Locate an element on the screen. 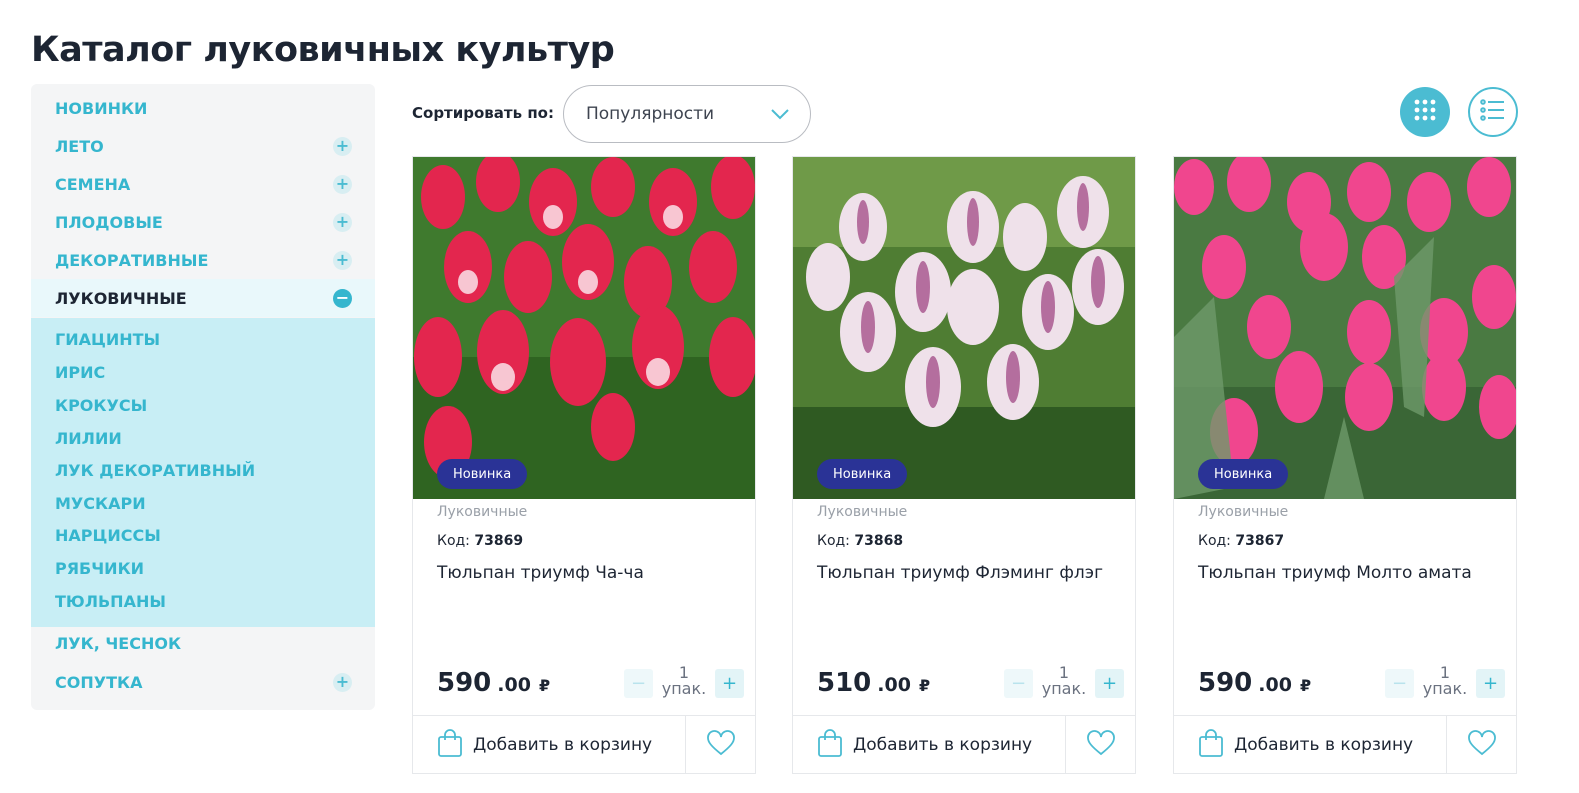 Image resolution: width=1579 pixels, height=793 pixels. sidebar-item-label: СОПУТКА is located at coordinates (99, 682).